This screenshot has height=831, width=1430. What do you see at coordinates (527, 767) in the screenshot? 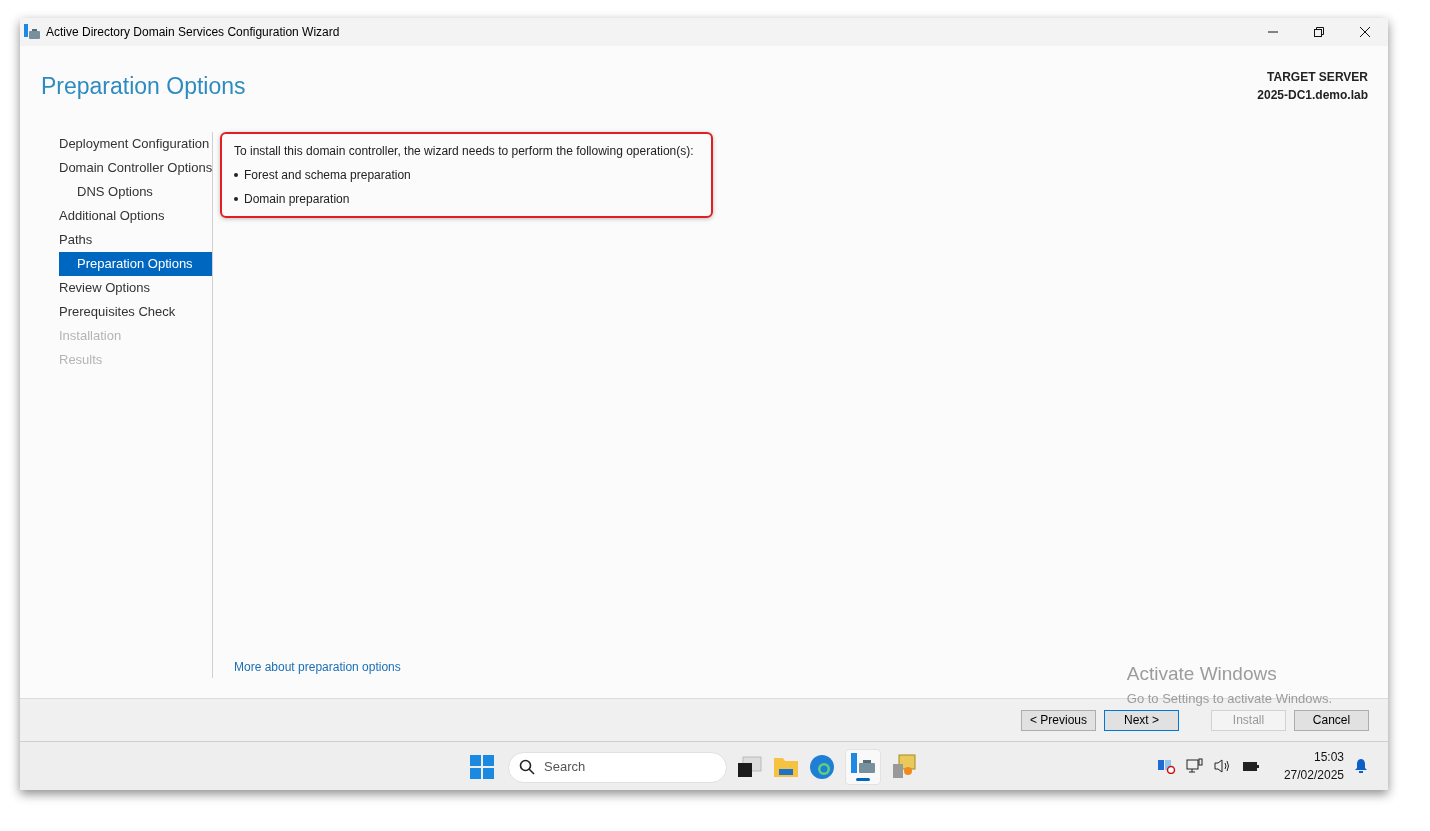
I see `search-icon` at bounding box center [527, 767].